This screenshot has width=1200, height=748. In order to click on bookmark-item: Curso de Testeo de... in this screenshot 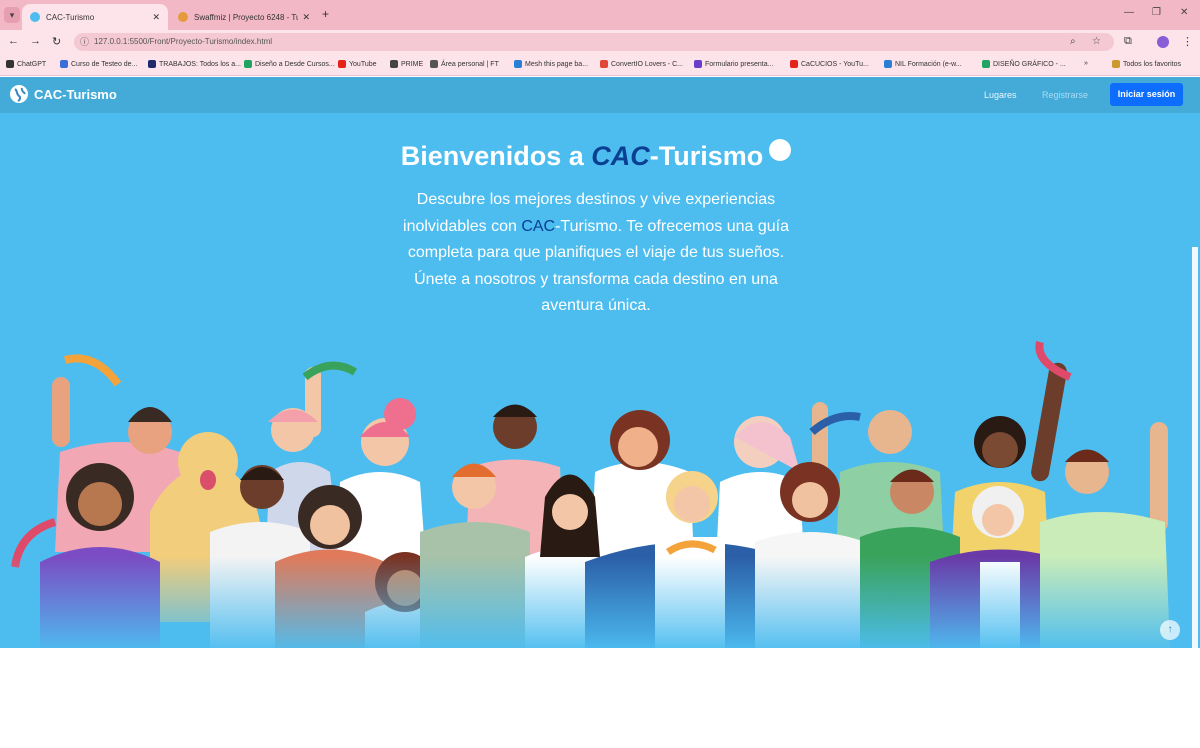, I will do `click(98, 64)`.